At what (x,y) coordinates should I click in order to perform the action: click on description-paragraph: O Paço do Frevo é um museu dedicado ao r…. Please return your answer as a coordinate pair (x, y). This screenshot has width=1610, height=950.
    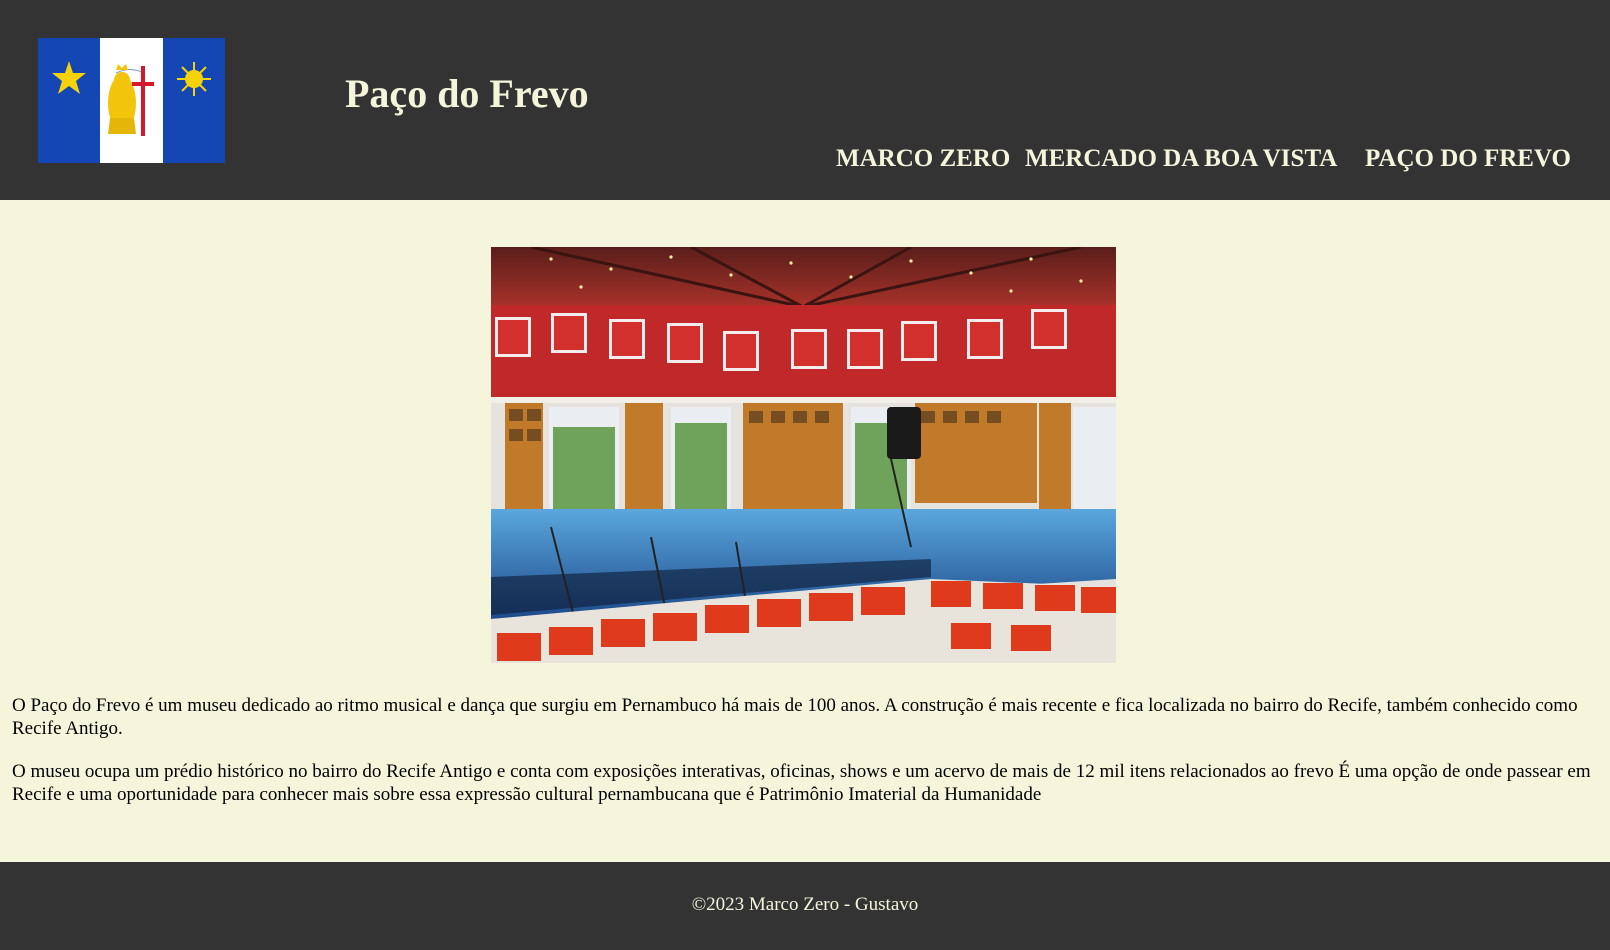
    Looking at the image, I should click on (795, 717).